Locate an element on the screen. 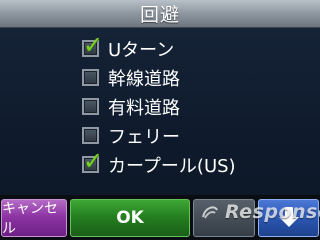 This screenshot has width=320, height=240. ferries-checkbox is located at coordinates (90, 135).